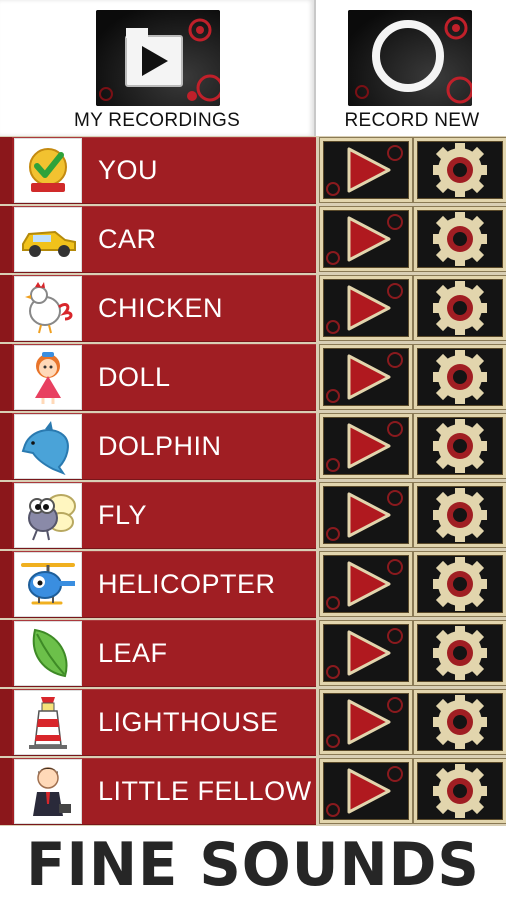  I want to click on play-icon, so click(158, 58).